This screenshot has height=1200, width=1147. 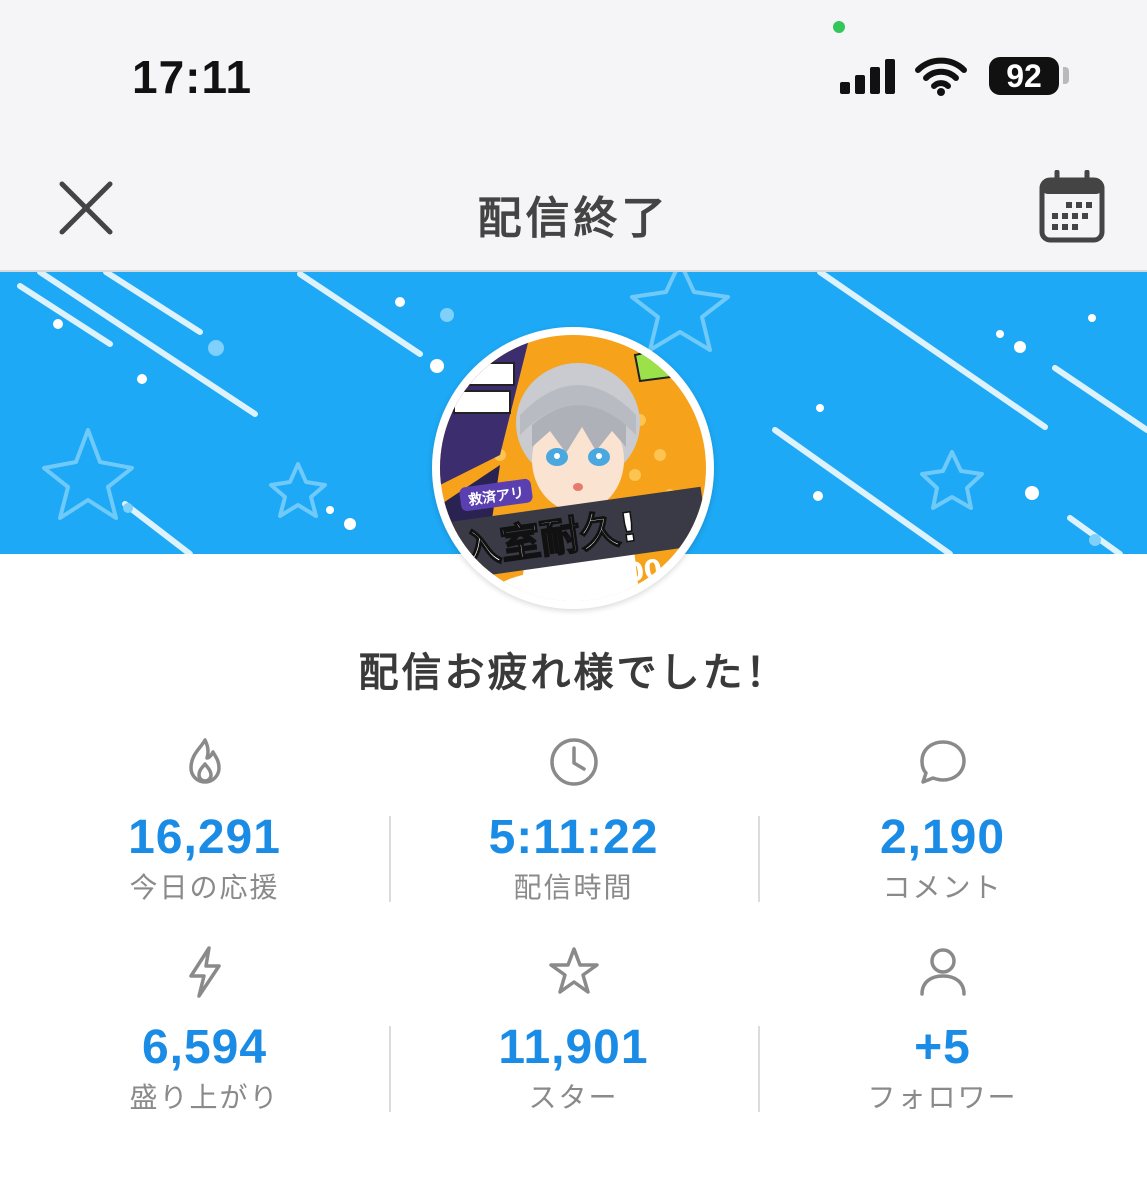 I want to click on stat-label: スター, so click(x=573, y=1097).